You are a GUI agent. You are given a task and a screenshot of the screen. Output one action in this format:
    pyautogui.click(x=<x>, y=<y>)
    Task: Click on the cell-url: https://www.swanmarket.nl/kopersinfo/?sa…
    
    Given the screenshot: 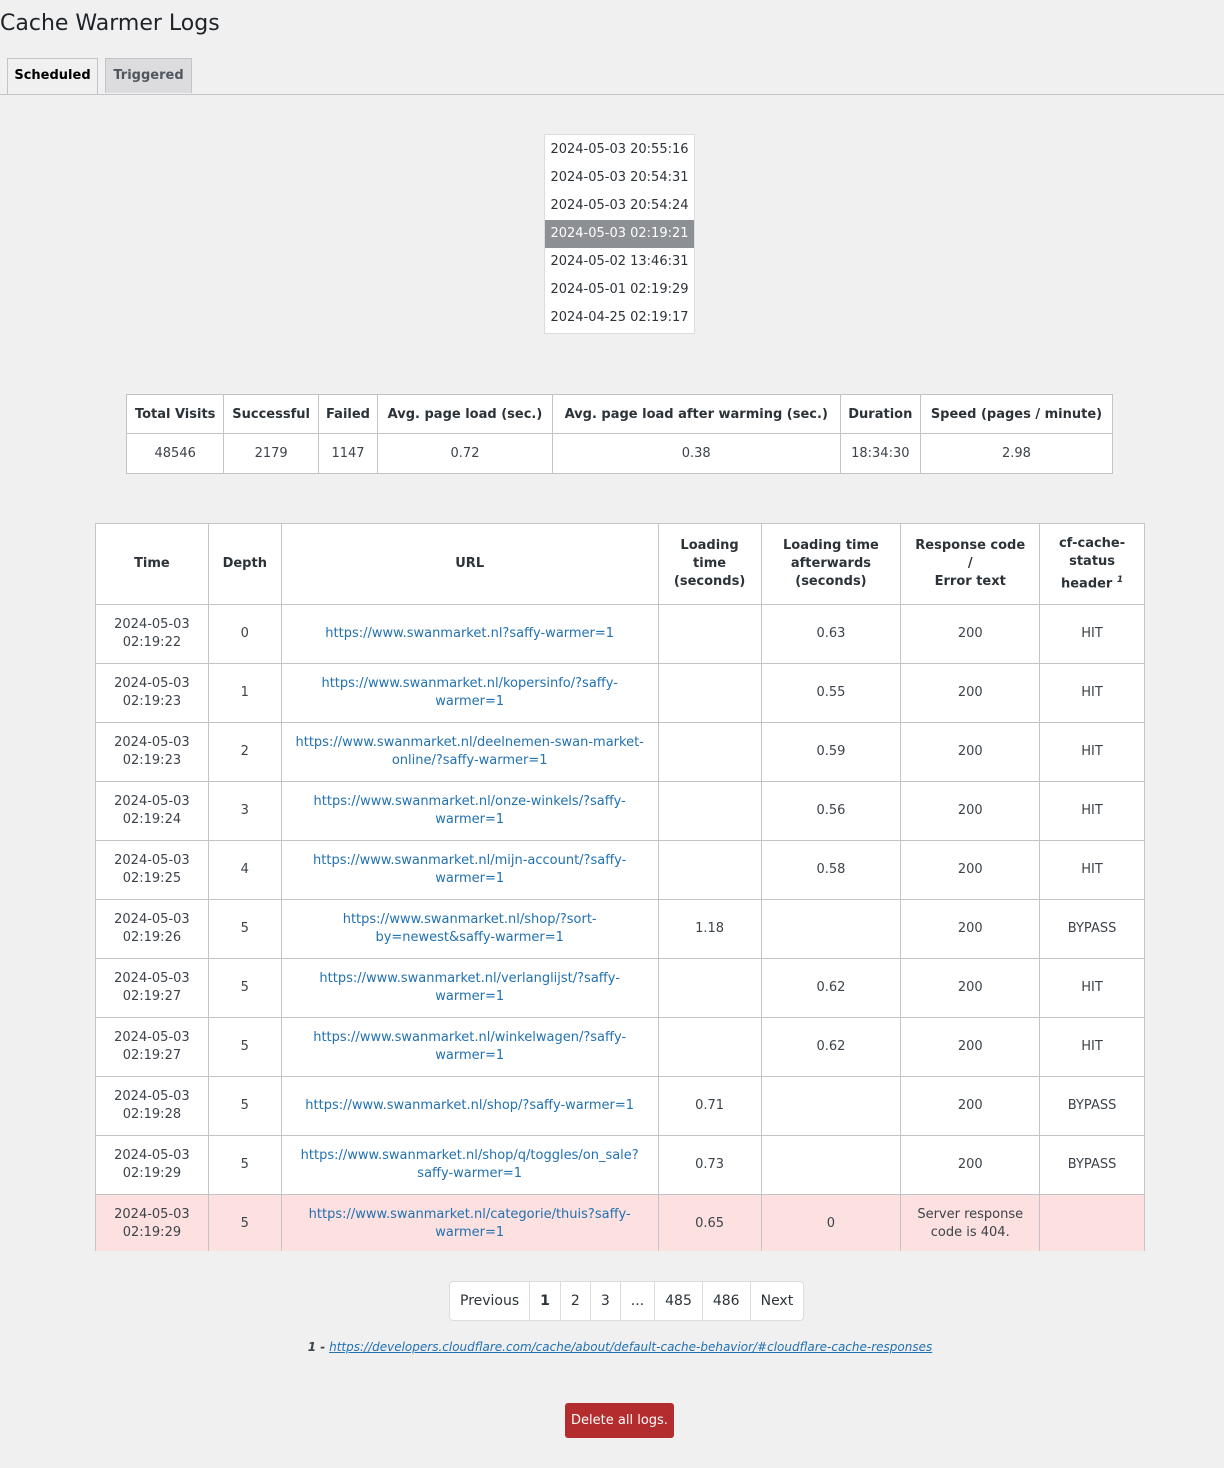 What is the action you would take?
    pyautogui.click(x=469, y=693)
    